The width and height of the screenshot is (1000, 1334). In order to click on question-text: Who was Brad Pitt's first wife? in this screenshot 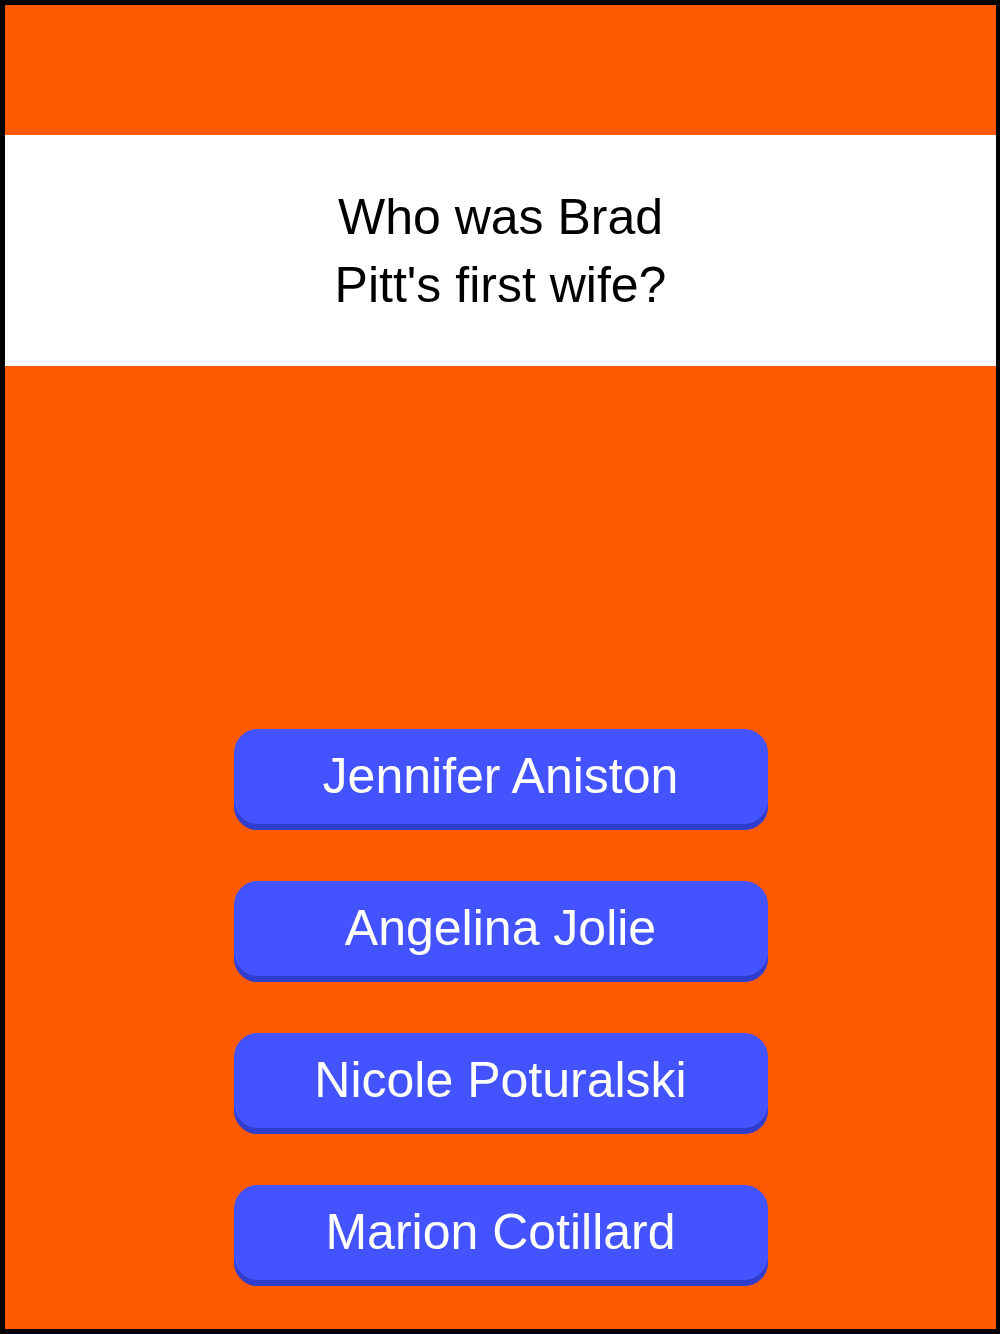, I will do `click(500, 251)`.